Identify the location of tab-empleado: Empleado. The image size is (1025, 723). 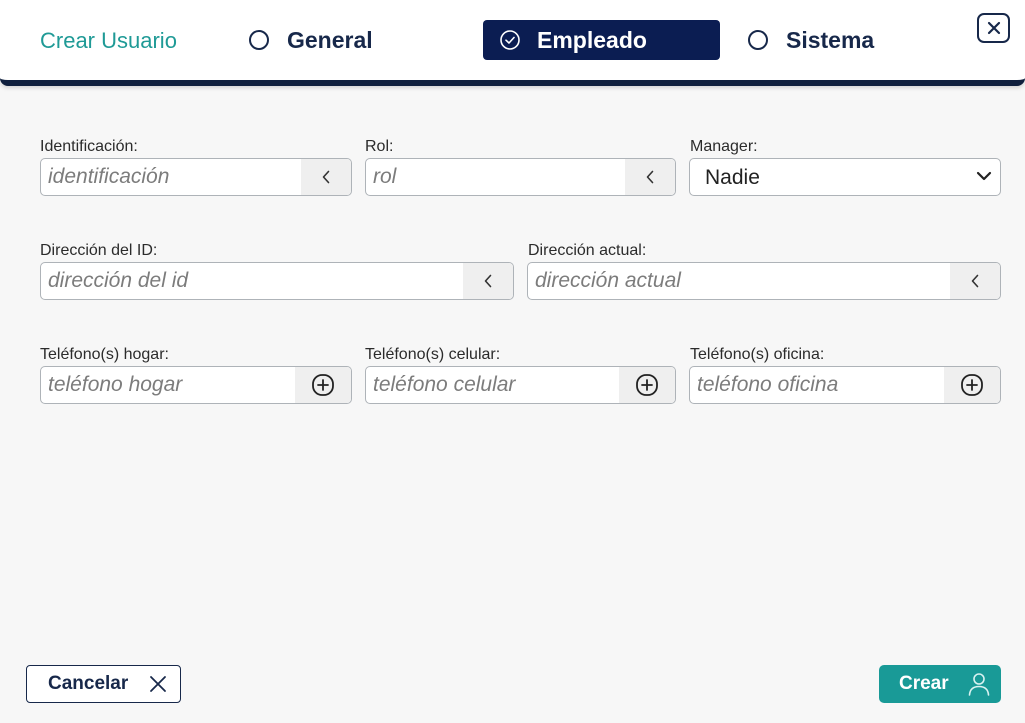
(601, 40).